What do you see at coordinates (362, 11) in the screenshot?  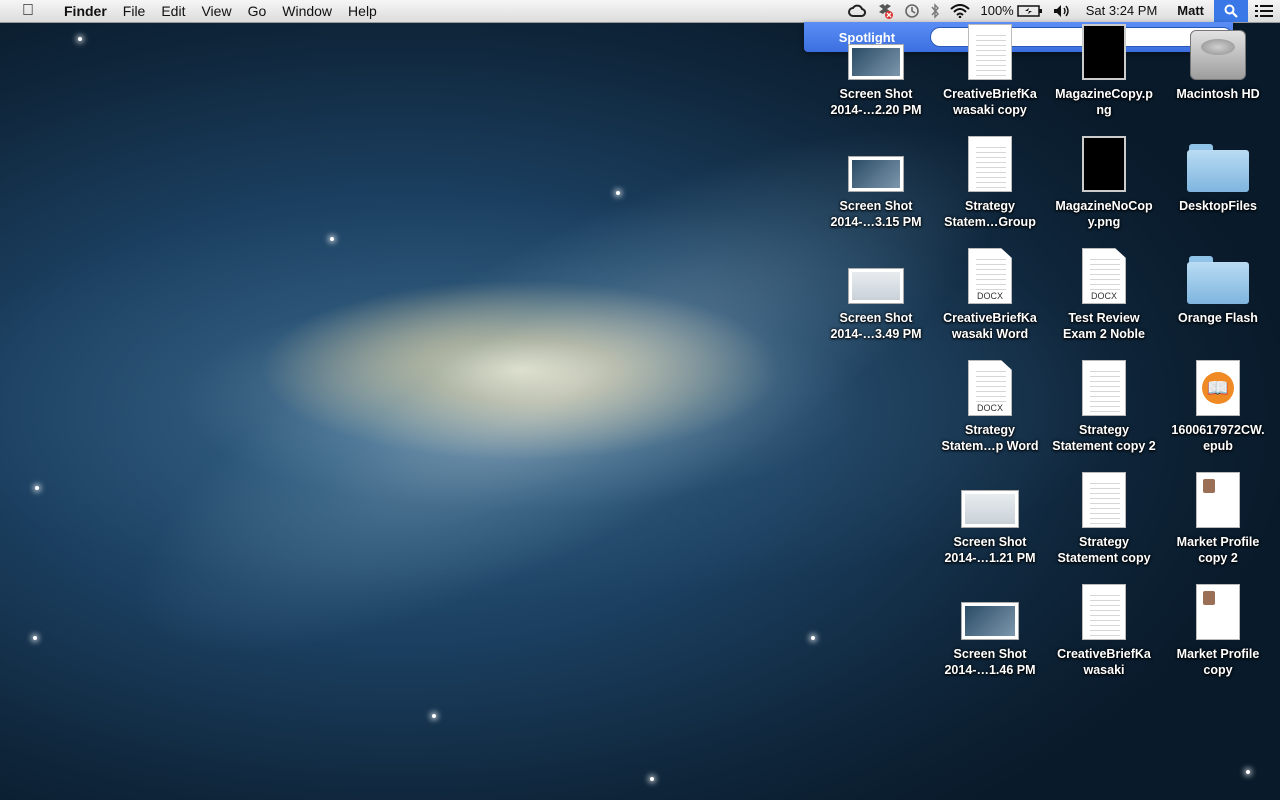 I see `menu-help: Help` at bounding box center [362, 11].